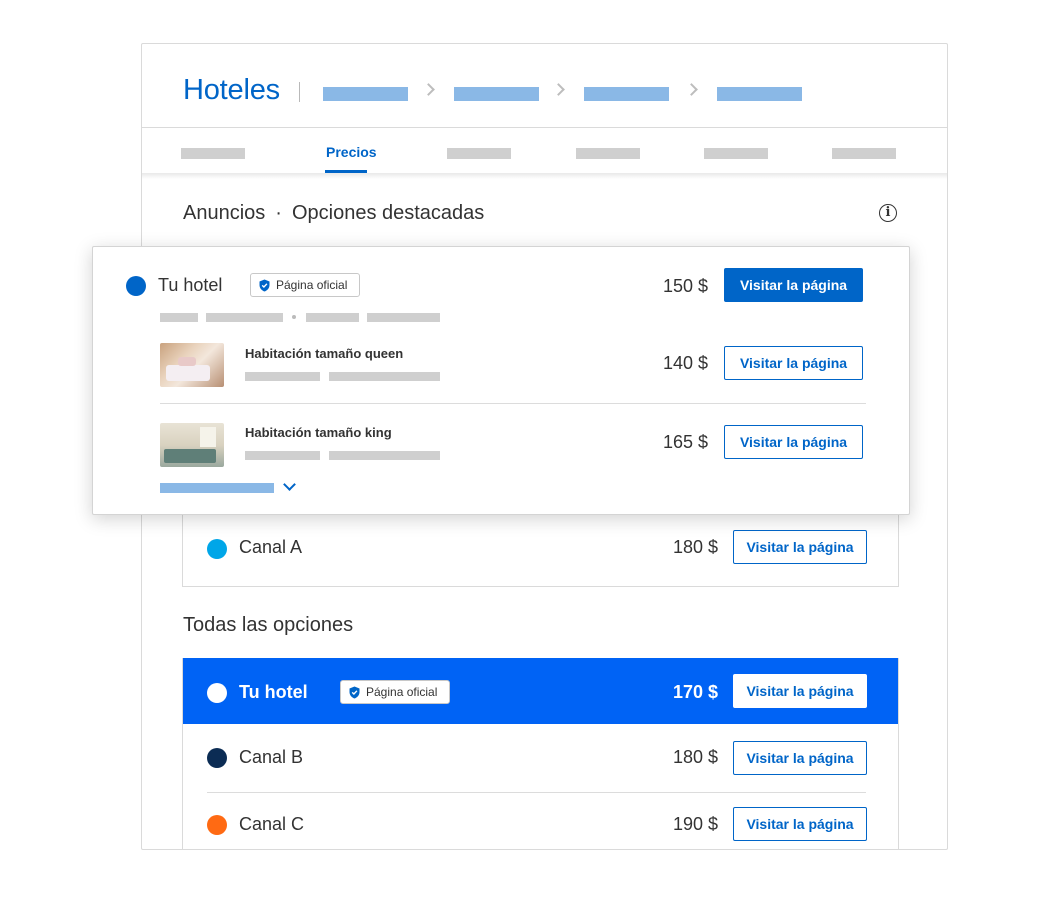 The height and width of the screenshot is (898, 1040). I want to click on dot-separator, so click(294, 317).